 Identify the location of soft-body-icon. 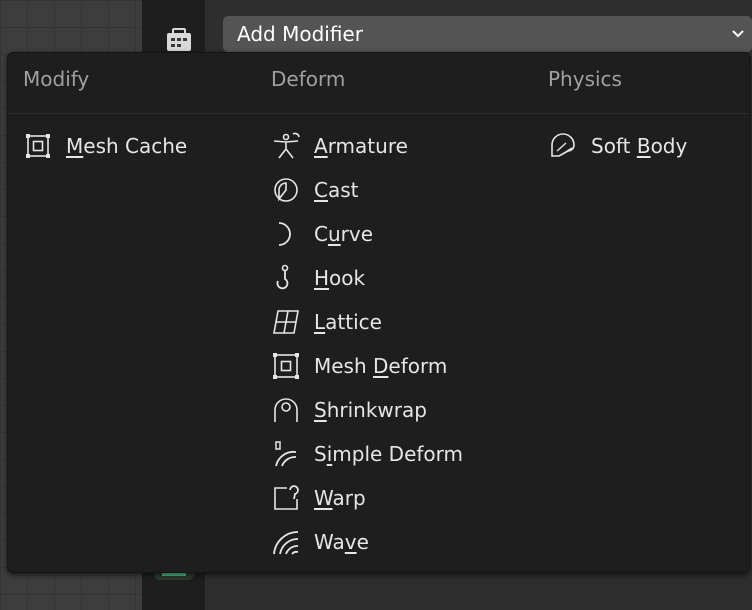
(563, 146).